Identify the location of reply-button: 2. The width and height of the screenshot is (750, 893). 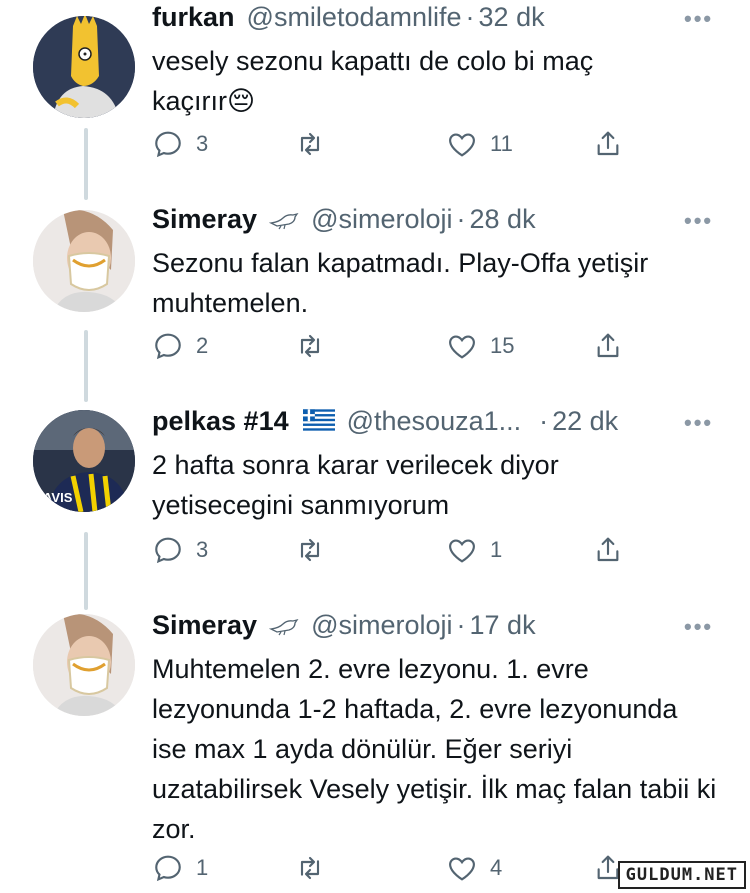
(180, 346).